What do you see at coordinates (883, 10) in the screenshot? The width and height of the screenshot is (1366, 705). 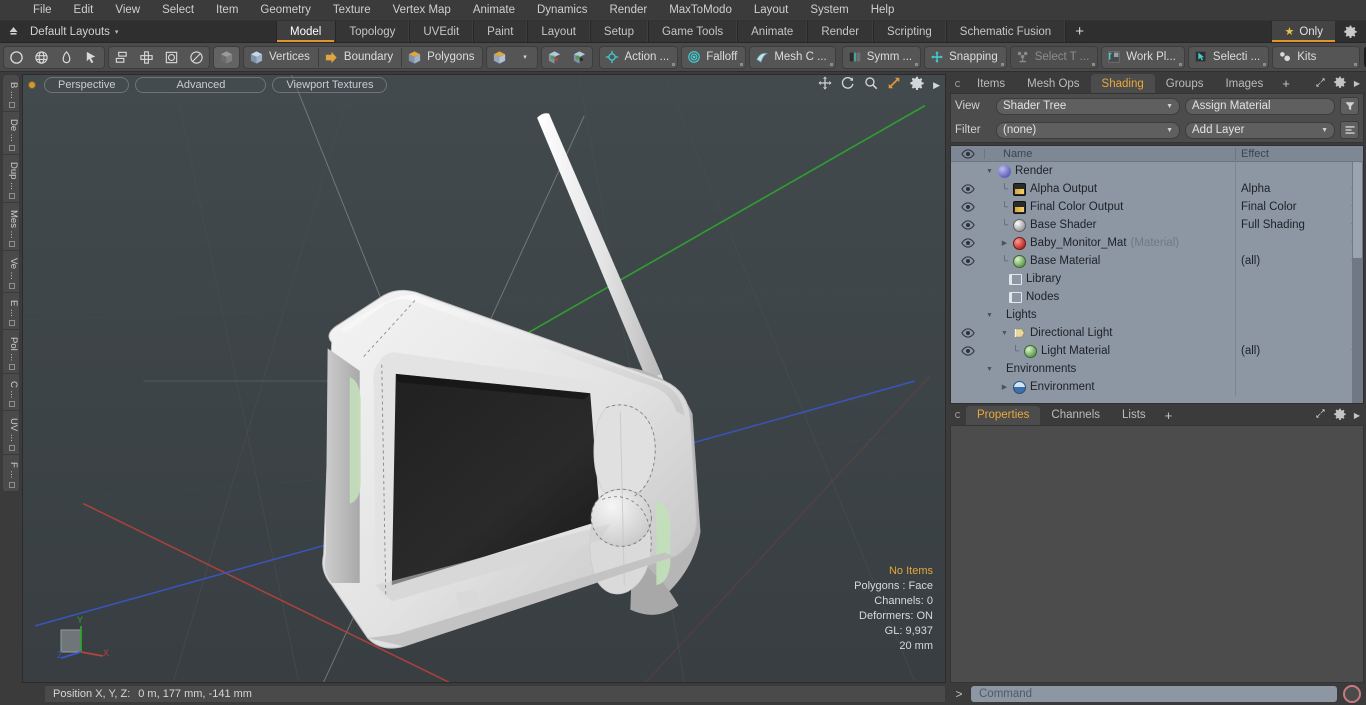 I see `menu-item-help: Help` at bounding box center [883, 10].